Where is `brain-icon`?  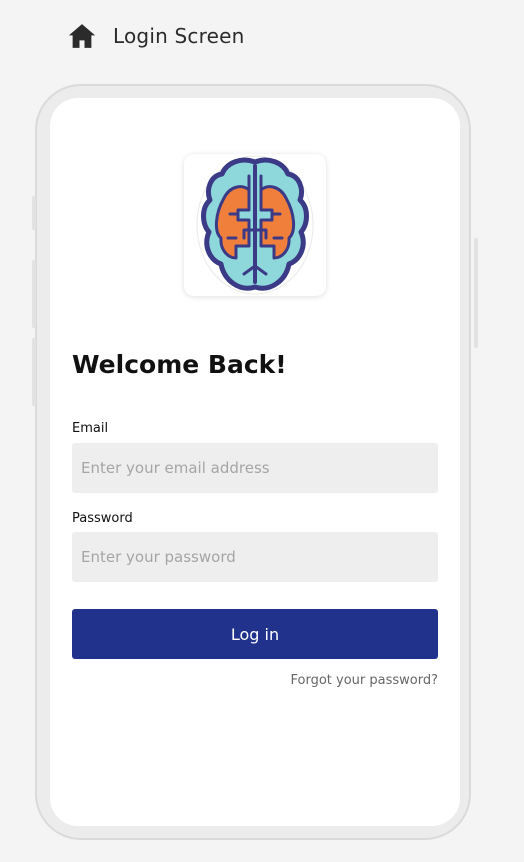
brain-icon is located at coordinates (255, 225).